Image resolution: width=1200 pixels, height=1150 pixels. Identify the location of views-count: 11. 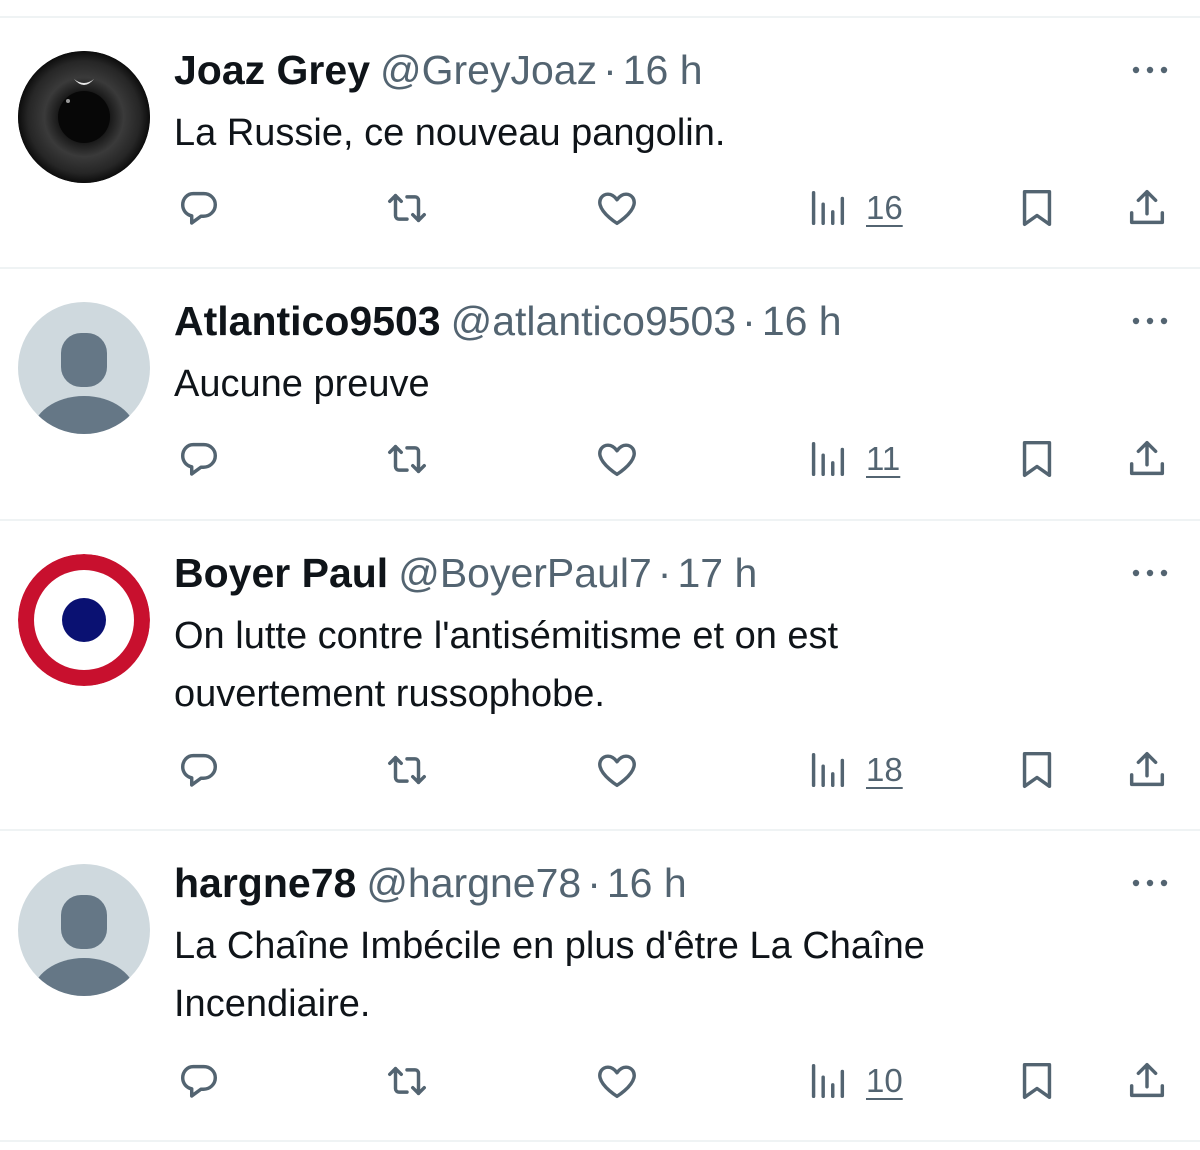
(883, 459).